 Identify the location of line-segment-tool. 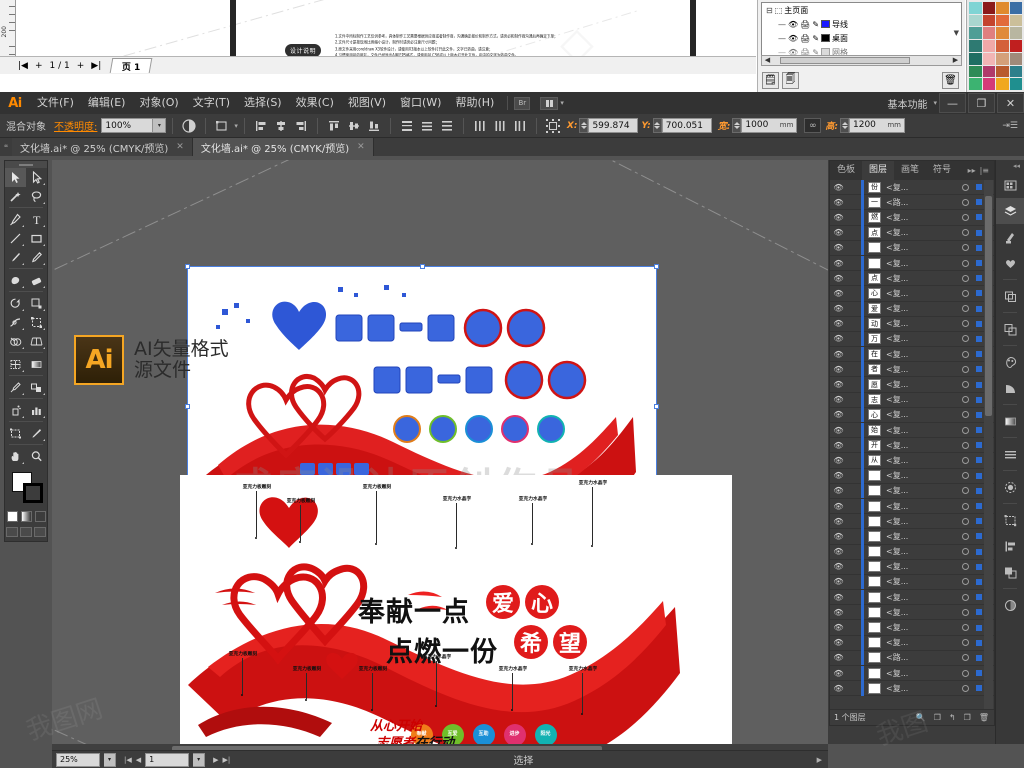
(15, 238).